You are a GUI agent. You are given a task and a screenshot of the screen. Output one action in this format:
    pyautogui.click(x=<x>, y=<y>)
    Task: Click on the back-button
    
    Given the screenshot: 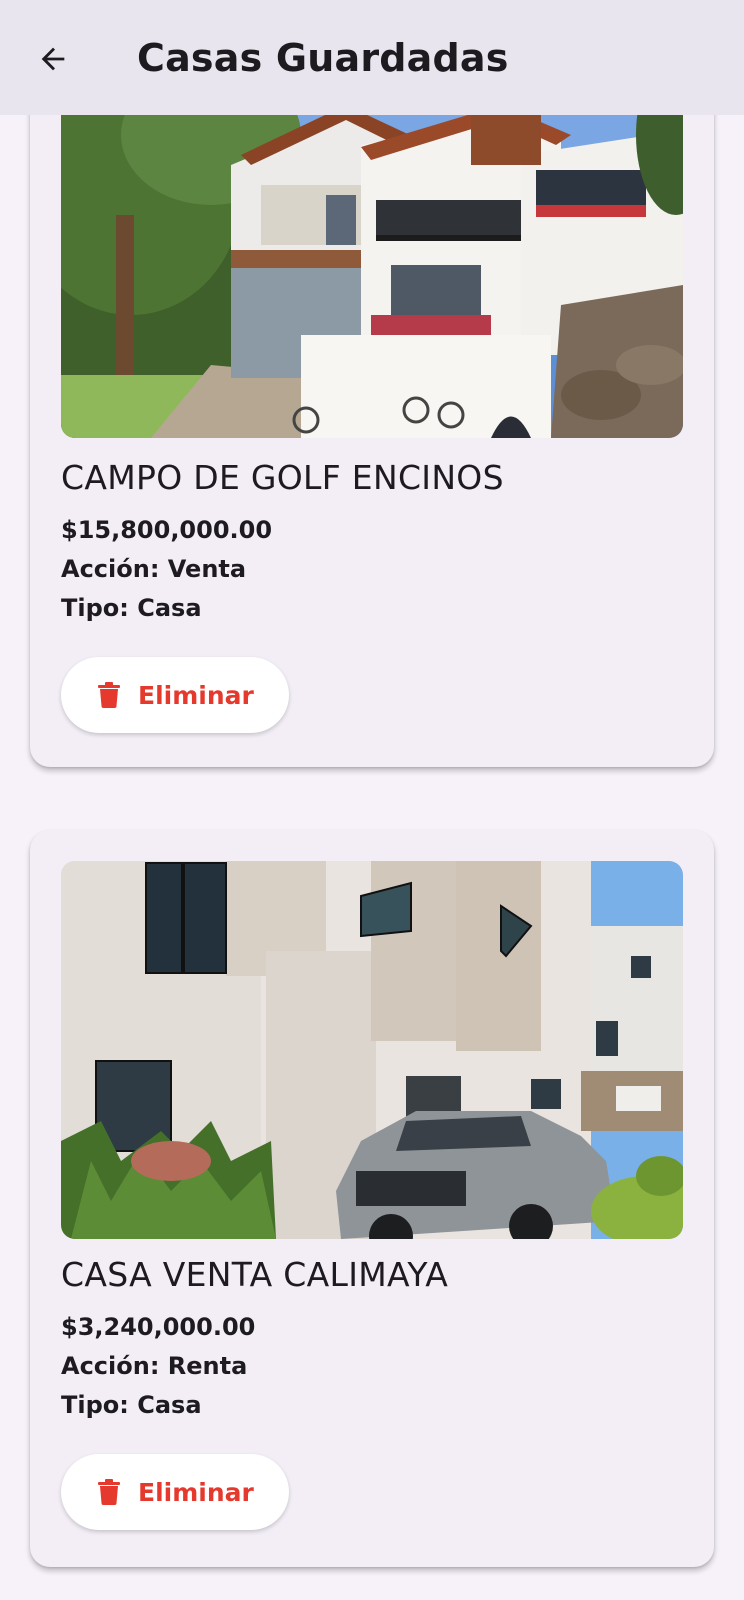 What is the action you would take?
    pyautogui.click(x=53, y=59)
    